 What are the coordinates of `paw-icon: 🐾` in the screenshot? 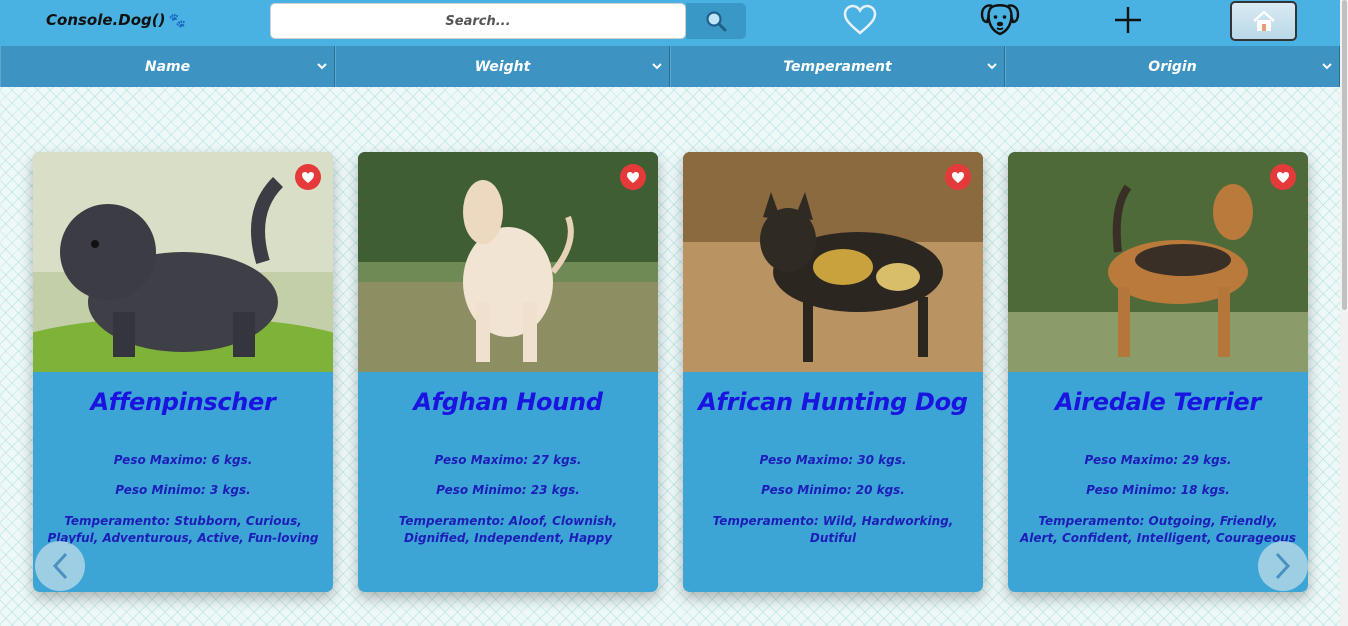 It's located at (177, 21).